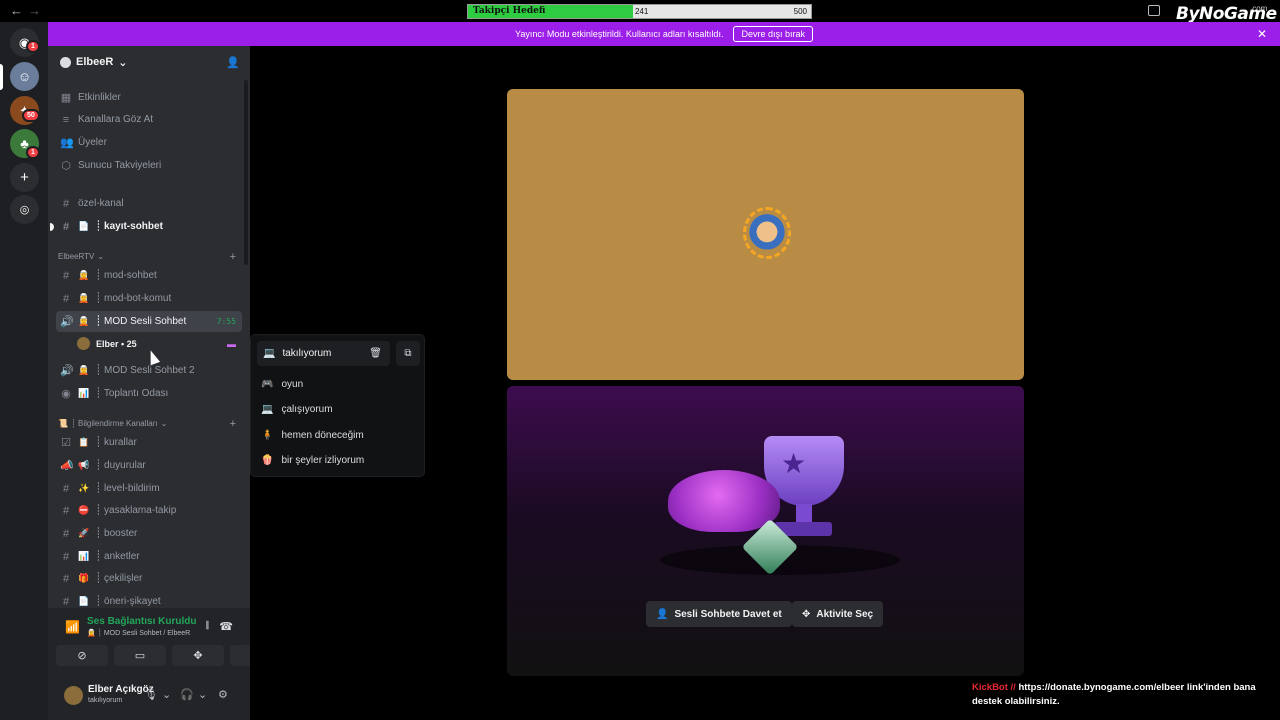 This screenshot has height=720, width=1280. What do you see at coordinates (149, 578) in the screenshot?
I see `channel-cekilisler: # 🎁 ┊ çekilişler` at bounding box center [149, 578].